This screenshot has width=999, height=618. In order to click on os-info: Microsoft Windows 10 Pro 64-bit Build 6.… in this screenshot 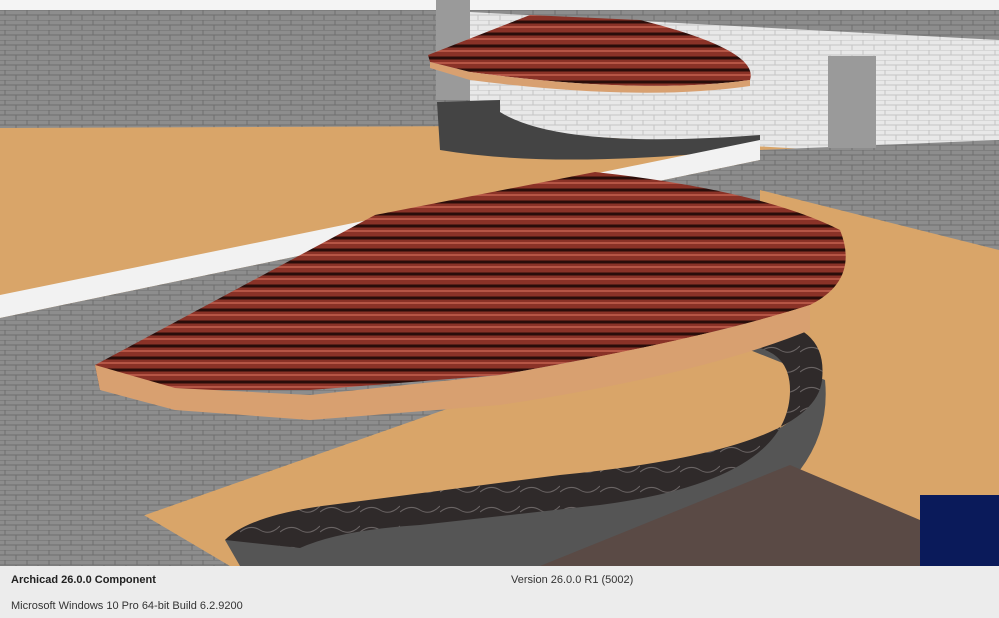, I will do `click(127, 606)`.